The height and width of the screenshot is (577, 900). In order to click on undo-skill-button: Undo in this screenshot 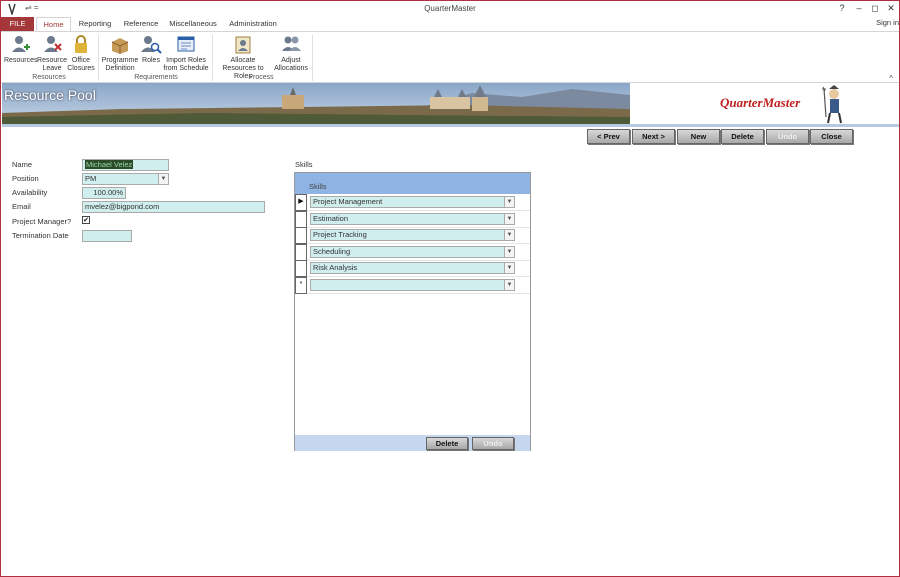, I will do `click(493, 443)`.